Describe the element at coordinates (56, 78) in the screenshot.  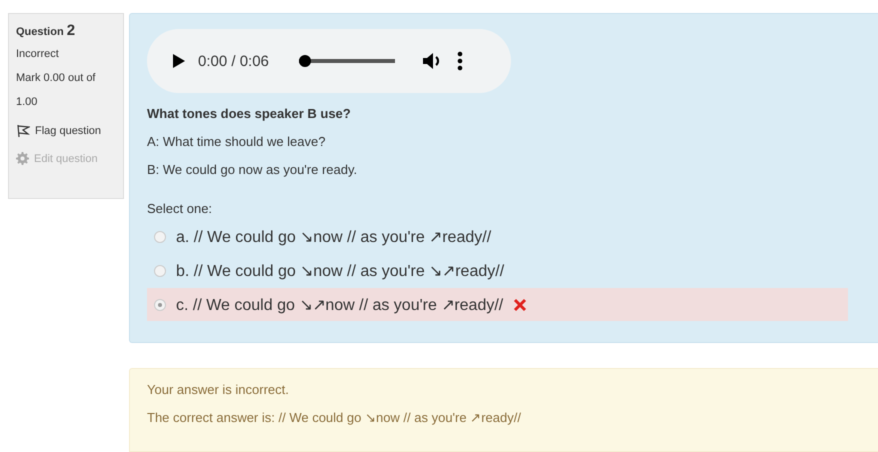
I see `question-mark: Mark 0.00 out of` at that location.